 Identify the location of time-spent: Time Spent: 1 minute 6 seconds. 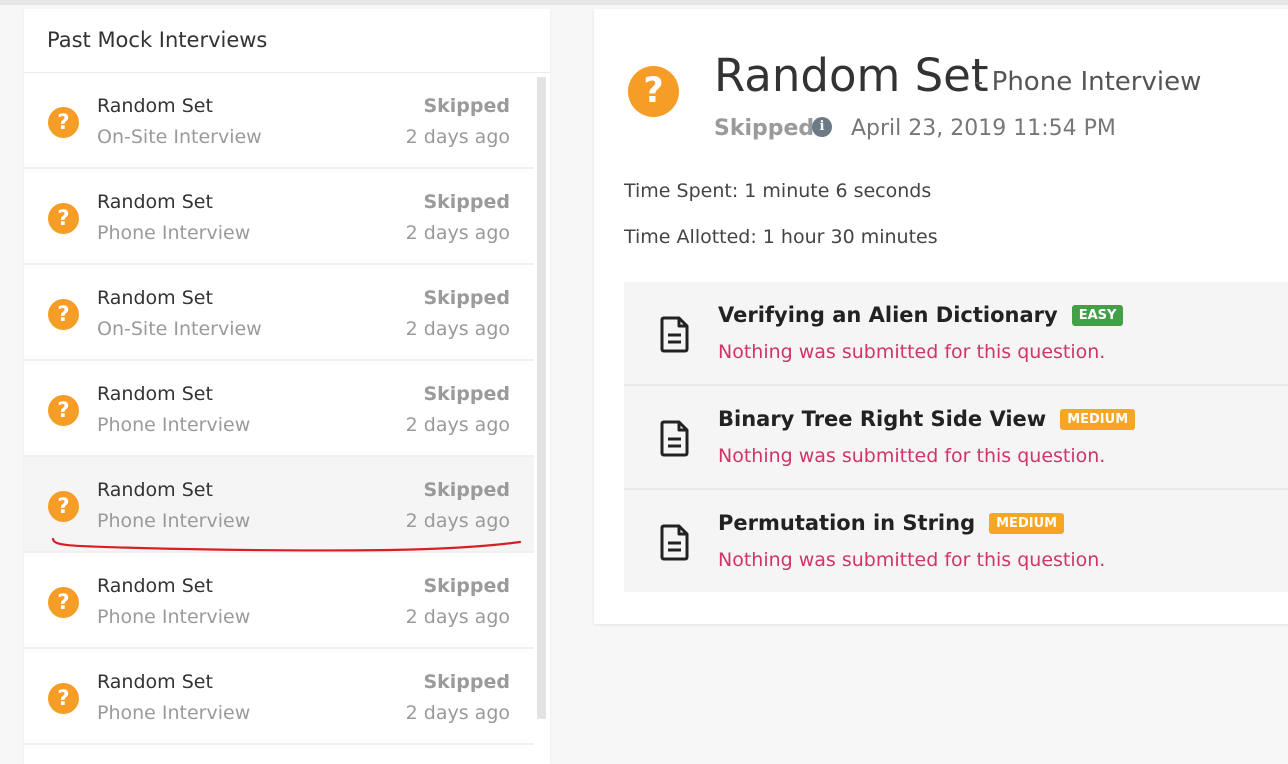
(778, 191).